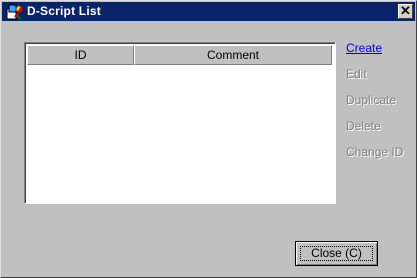 This screenshot has width=417, height=278. I want to click on duplicate-button: Duplicate, so click(371, 100).